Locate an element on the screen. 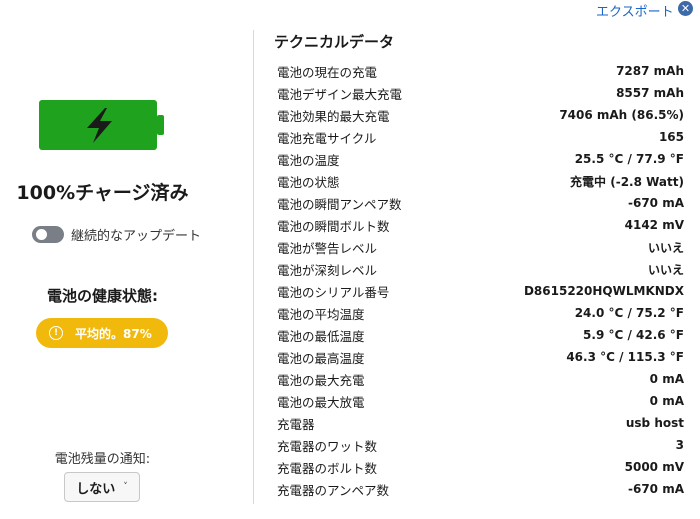 The height and width of the screenshot is (519, 700). row-label: 電池の瞬間アンペア数 is located at coordinates (339, 204).